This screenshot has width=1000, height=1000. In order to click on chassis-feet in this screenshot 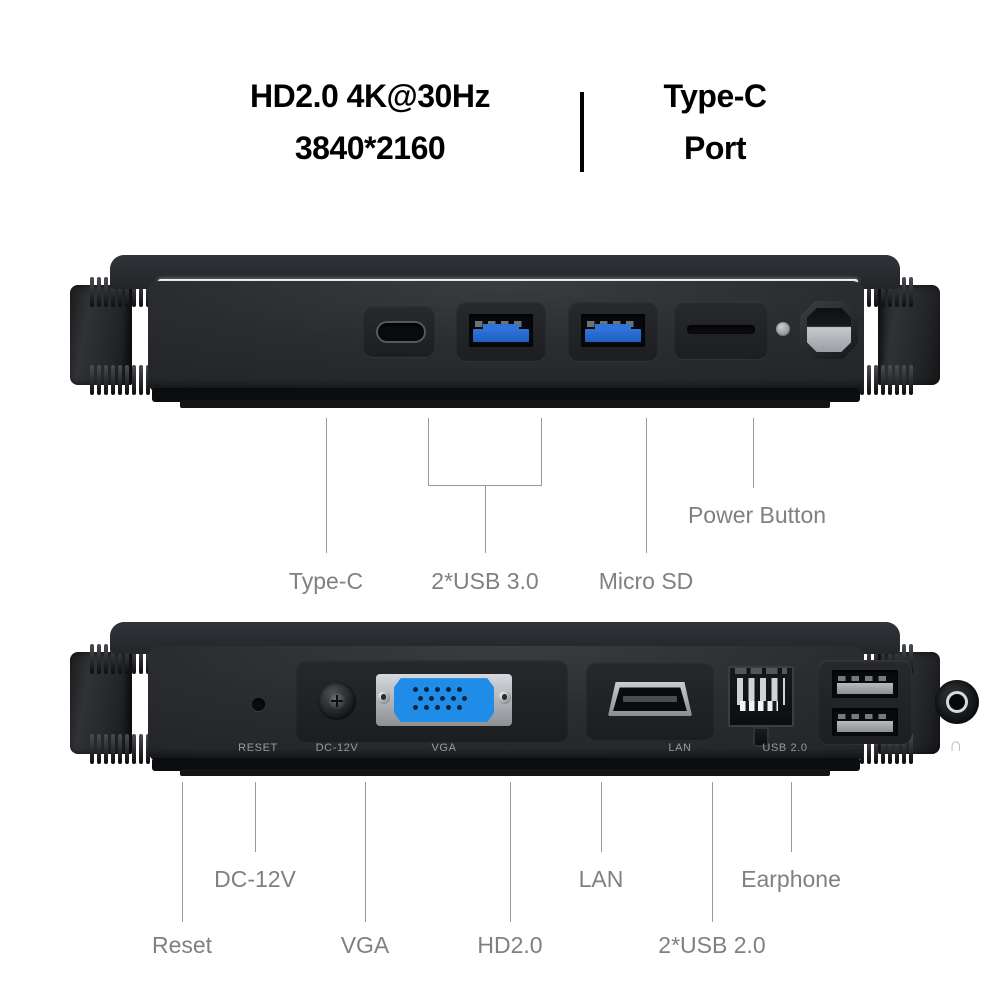, I will do `click(505, 404)`.